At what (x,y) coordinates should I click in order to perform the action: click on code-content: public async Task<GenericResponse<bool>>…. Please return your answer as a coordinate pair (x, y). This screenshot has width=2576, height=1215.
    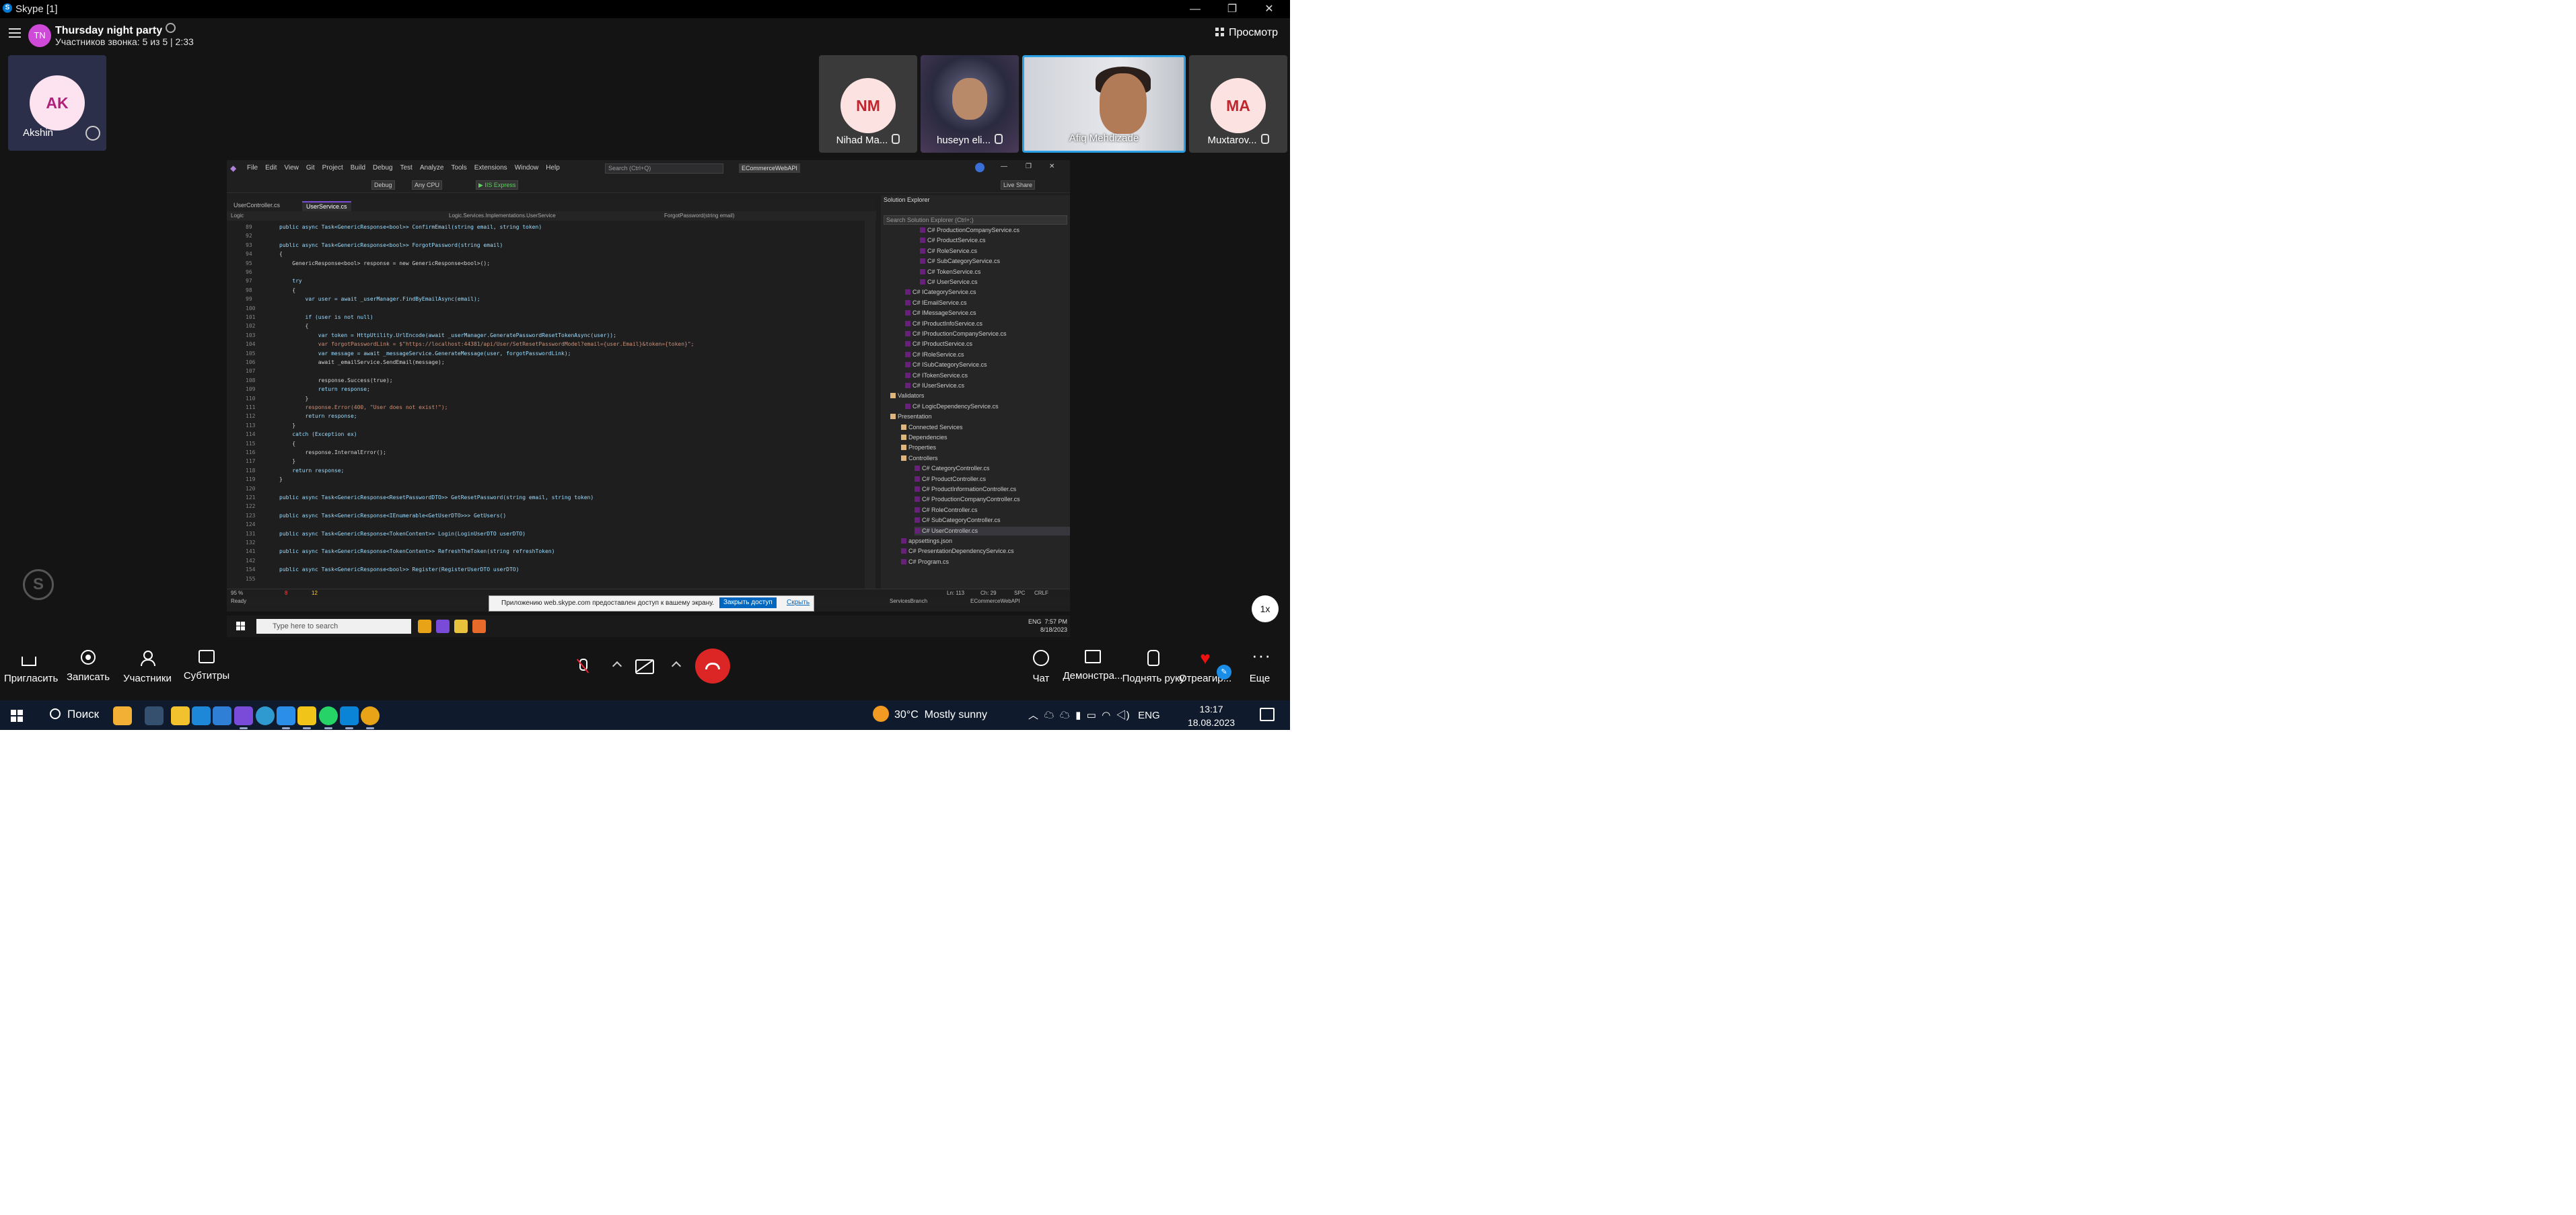
    Looking at the image, I should click on (565, 405).